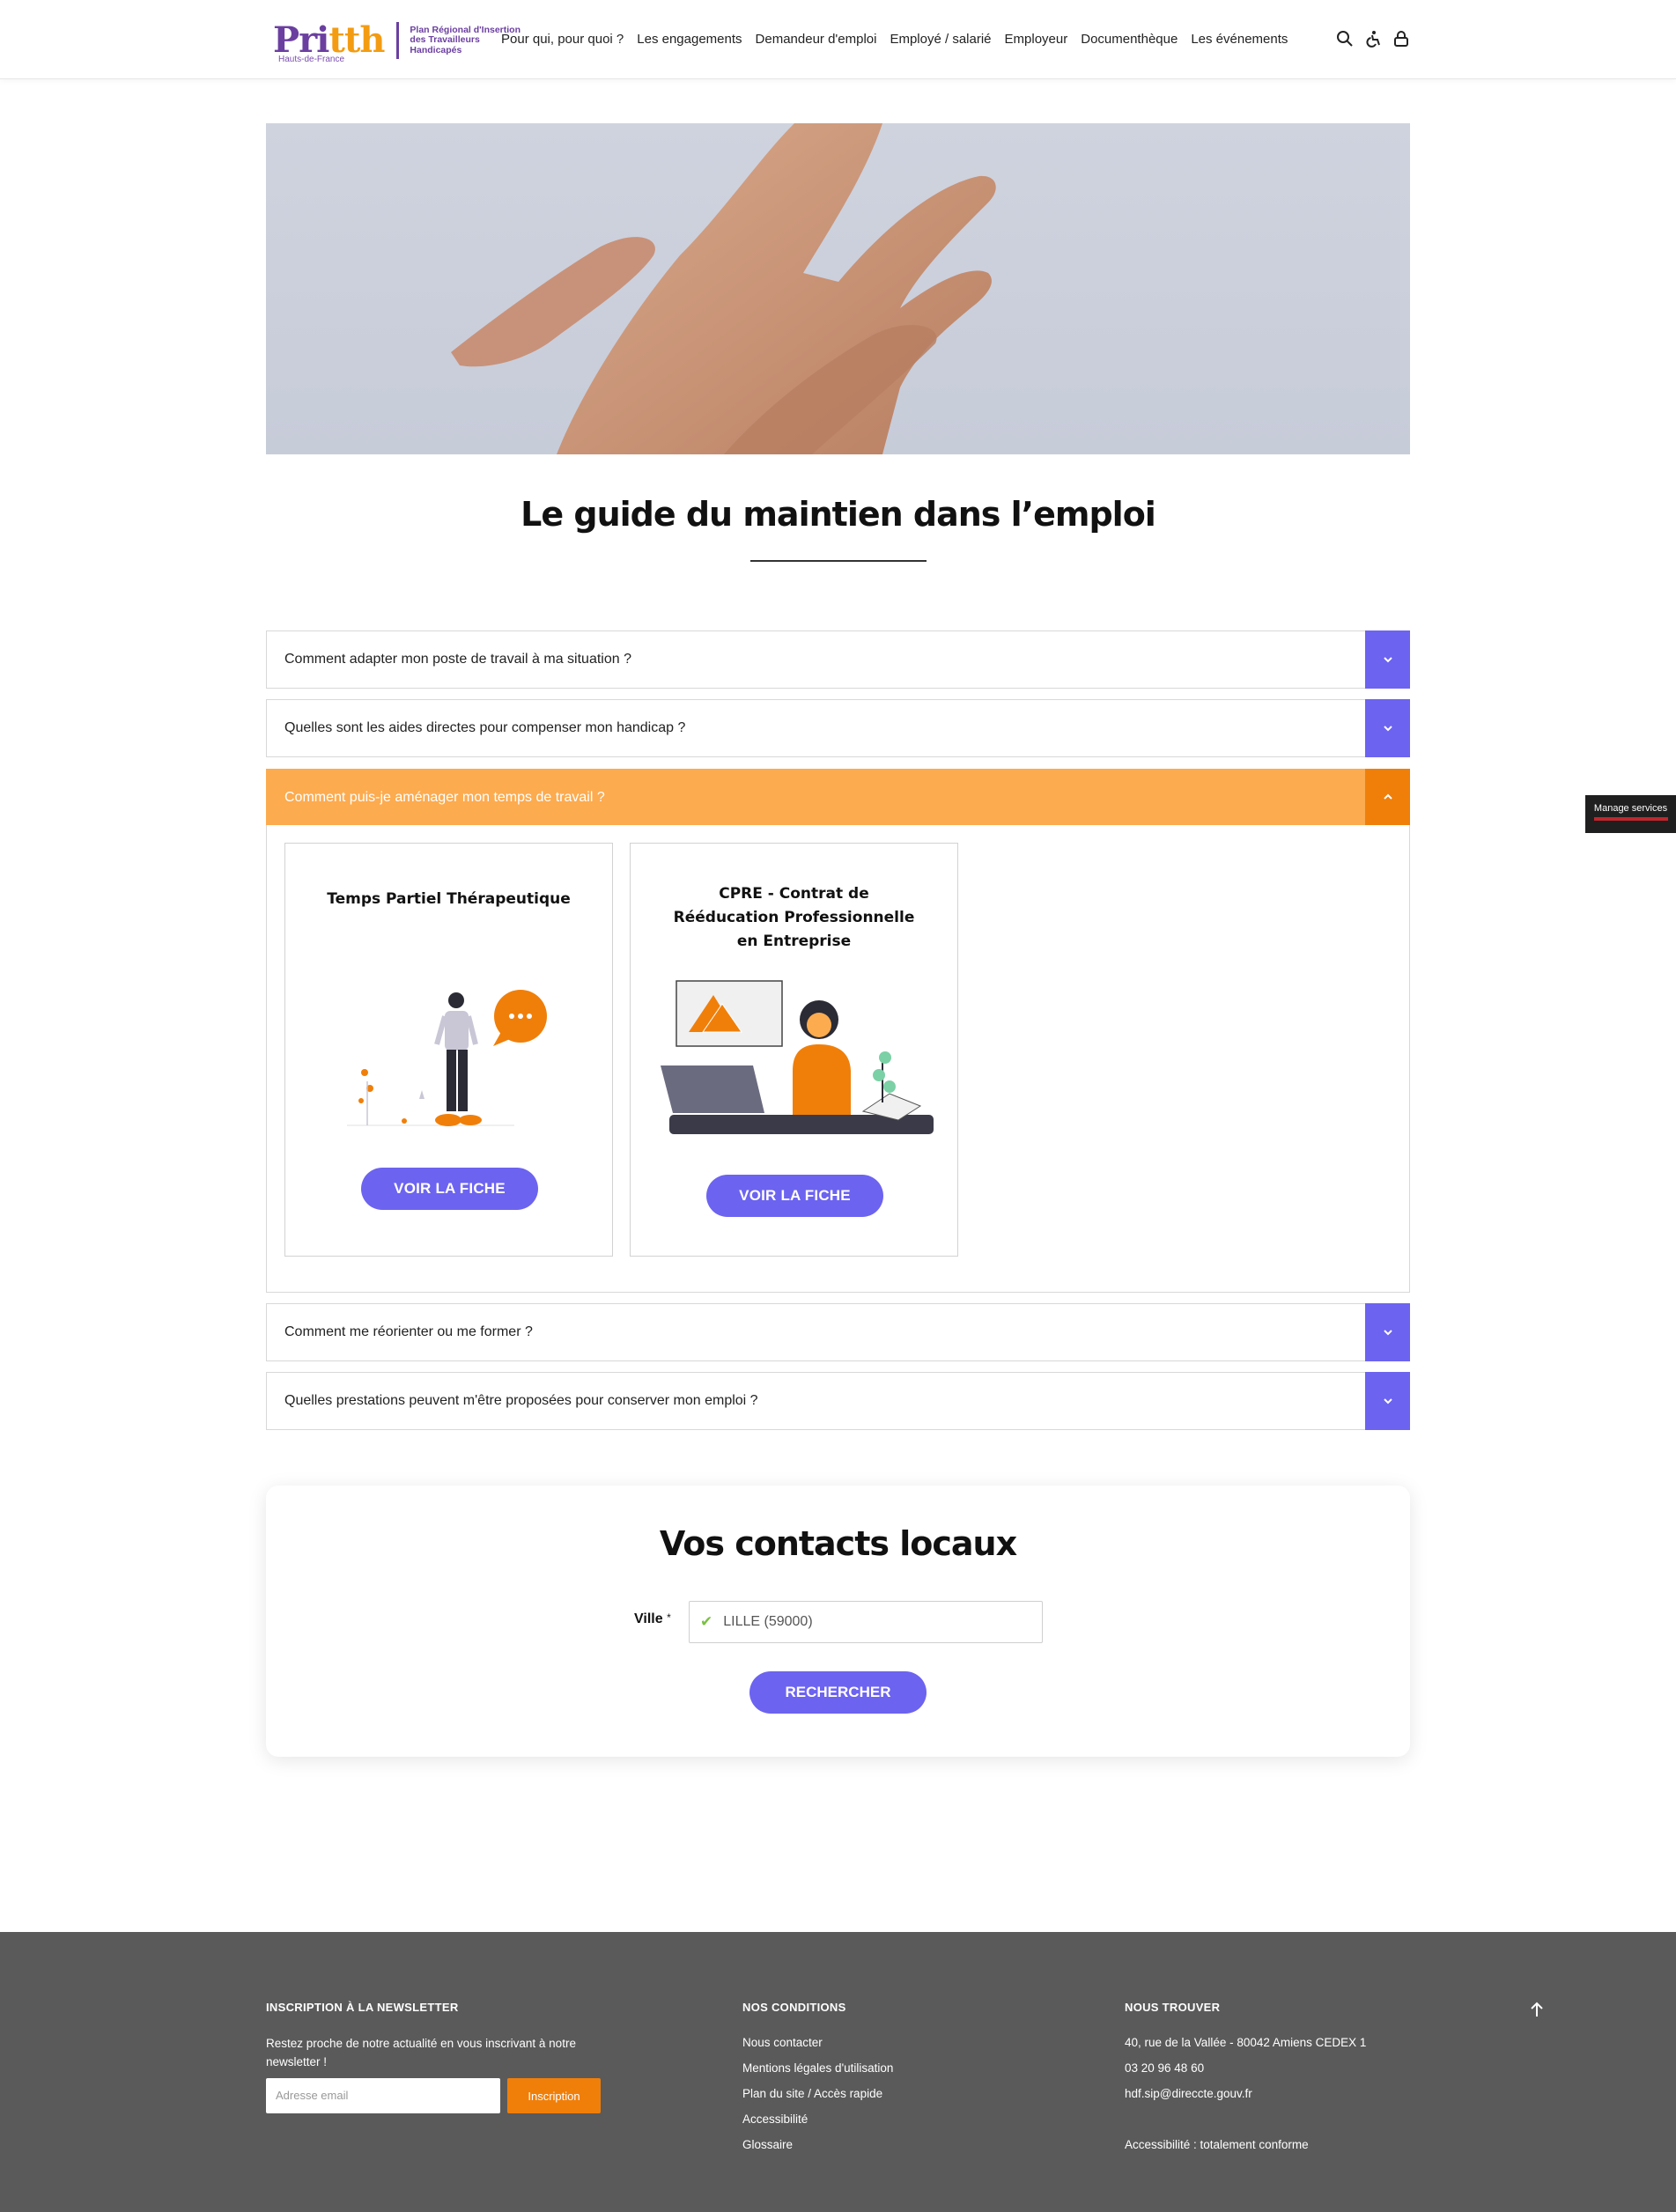 The image size is (1676, 2212). Describe the element at coordinates (1246, 2074) in the screenshot. I see `footer-phone: 03 20 96 48 60` at that location.